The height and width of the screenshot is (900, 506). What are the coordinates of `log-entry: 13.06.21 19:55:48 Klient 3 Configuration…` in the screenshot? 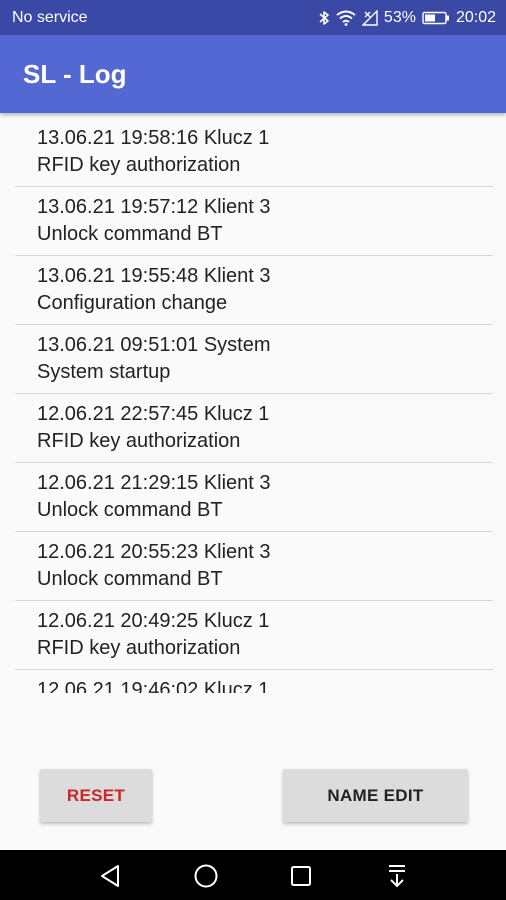 It's located at (254, 290).